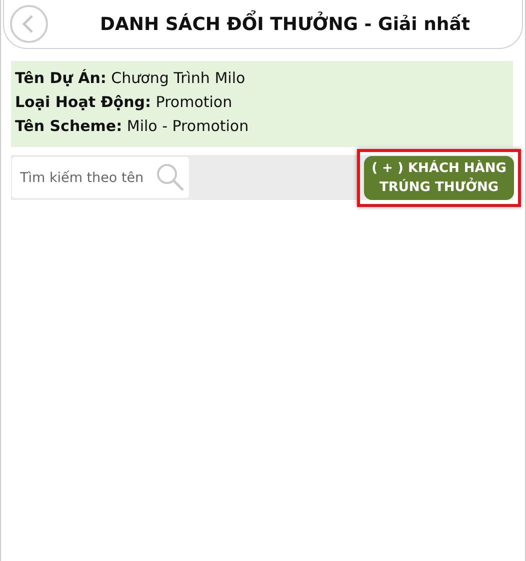 Image resolution: width=526 pixels, height=561 pixels. Describe the element at coordinates (439, 178) in the screenshot. I see `add-winner-button: ( + ) KHÁCH HÀNG TRÚNG THƯỞNG` at that location.